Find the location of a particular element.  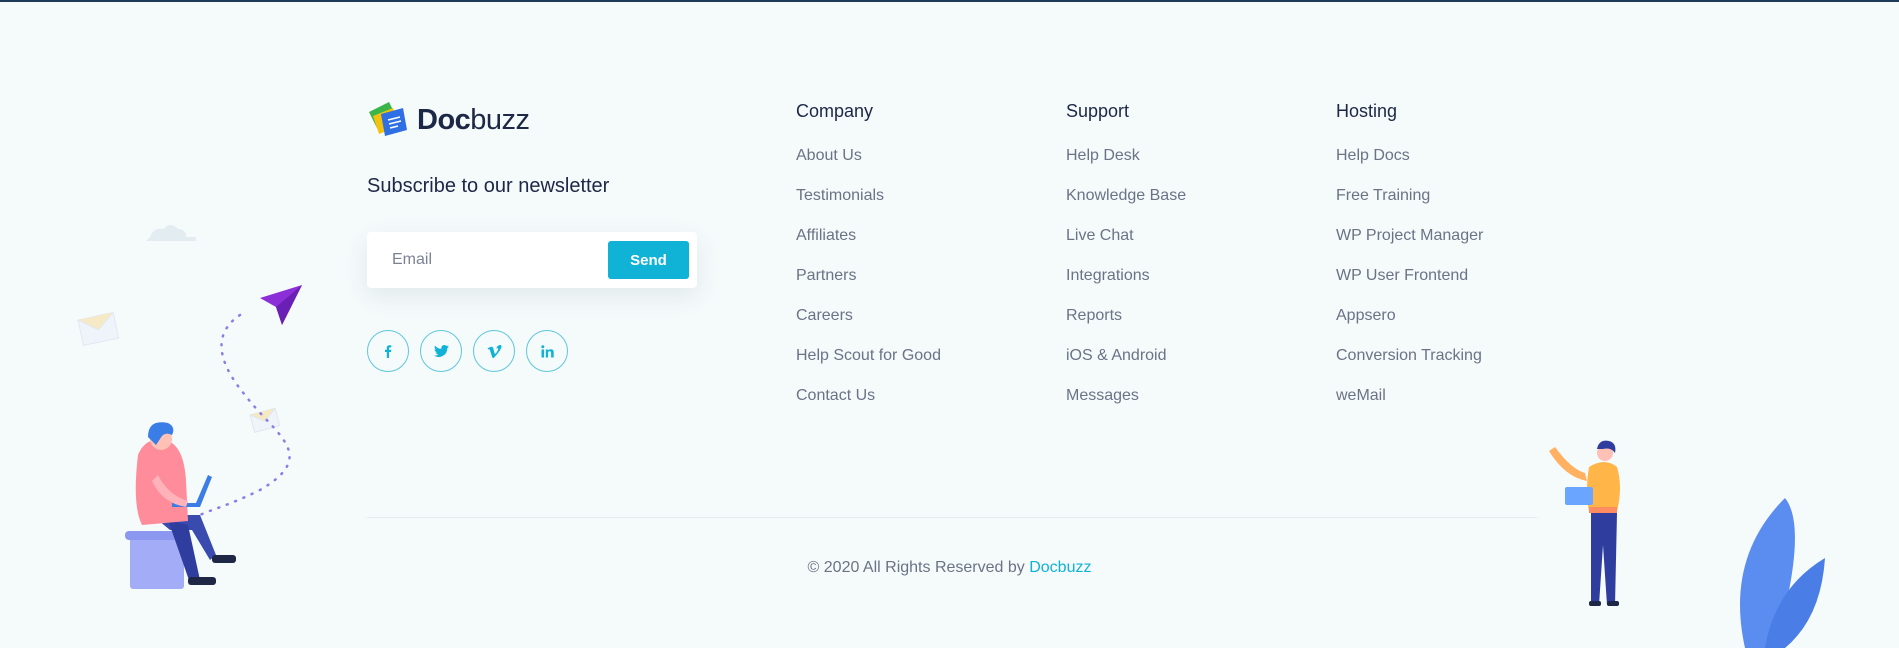

footer-link: Appsero is located at coordinates (1366, 315).